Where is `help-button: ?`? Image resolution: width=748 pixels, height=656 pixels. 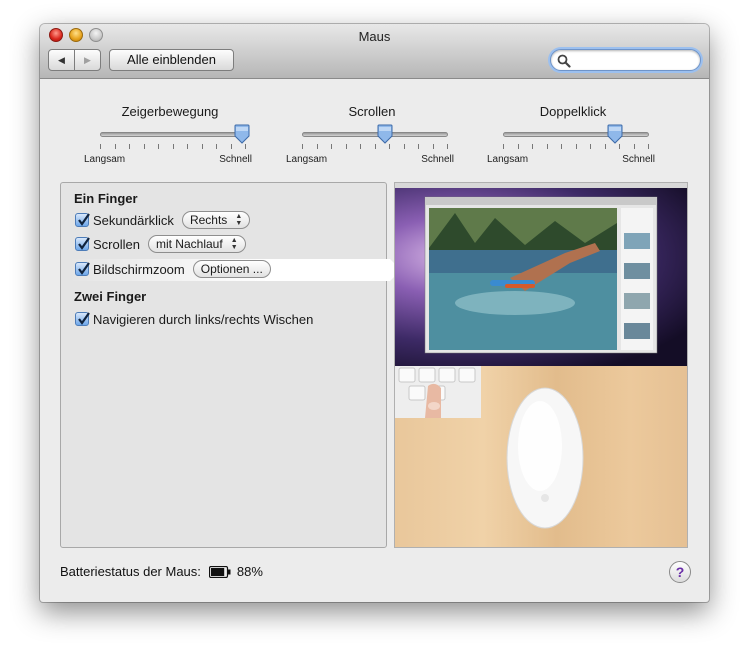
help-button: ? is located at coordinates (680, 572).